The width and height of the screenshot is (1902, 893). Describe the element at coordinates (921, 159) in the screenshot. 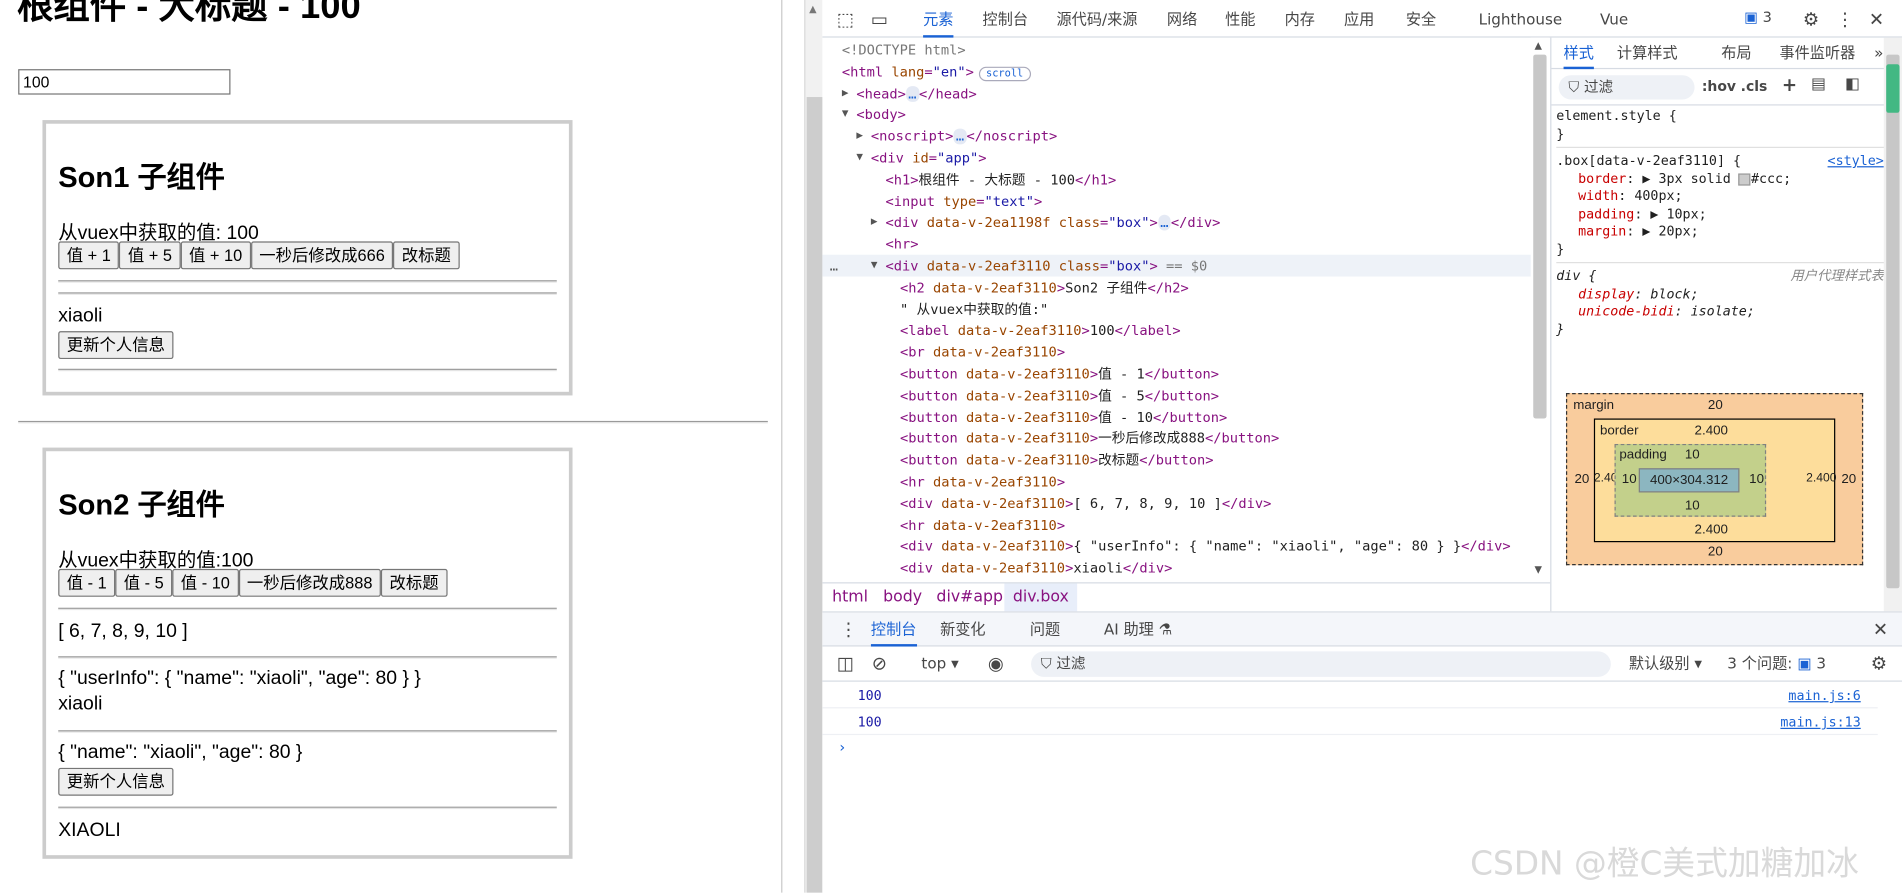

I see `dom-node-line: ▼ <div id="app">` at that location.